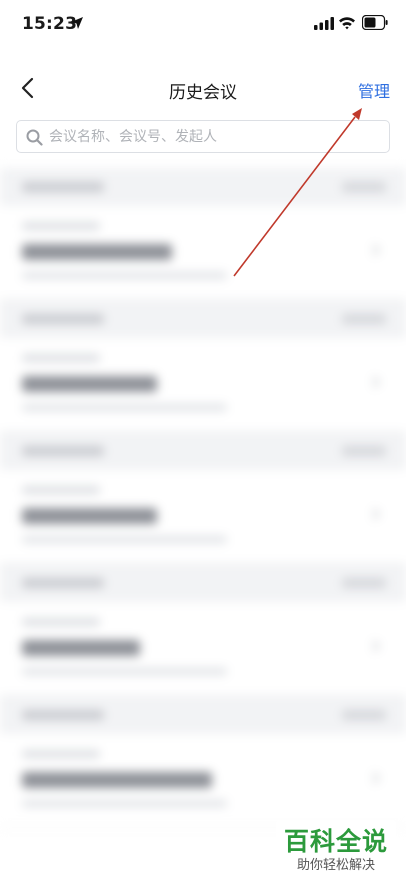 The image size is (406, 883). Describe the element at coordinates (335, 865) in the screenshot. I see `watermark-subtitle: 助你轻松解决` at that location.